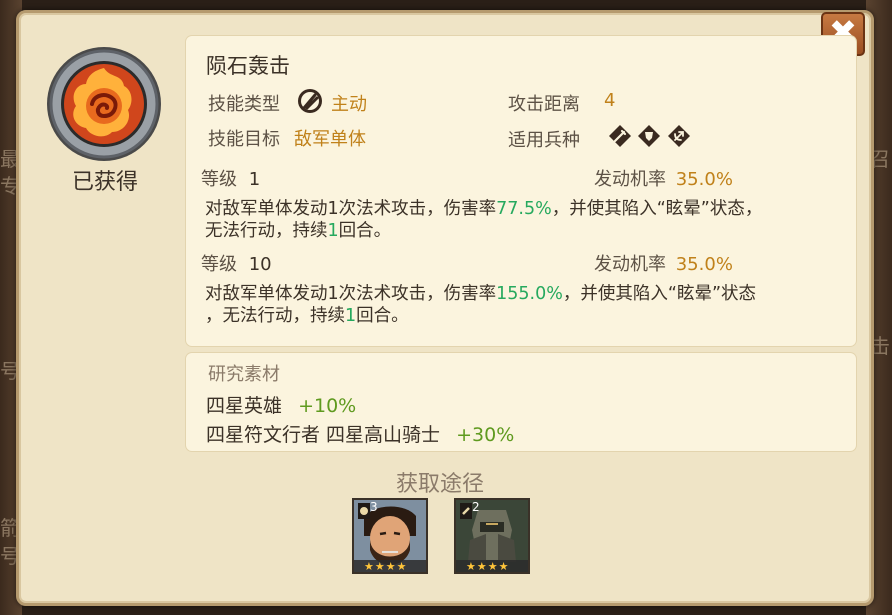 The height and width of the screenshot is (615, 892). I want to click on level-label: 等级 10, so click(236, 263).